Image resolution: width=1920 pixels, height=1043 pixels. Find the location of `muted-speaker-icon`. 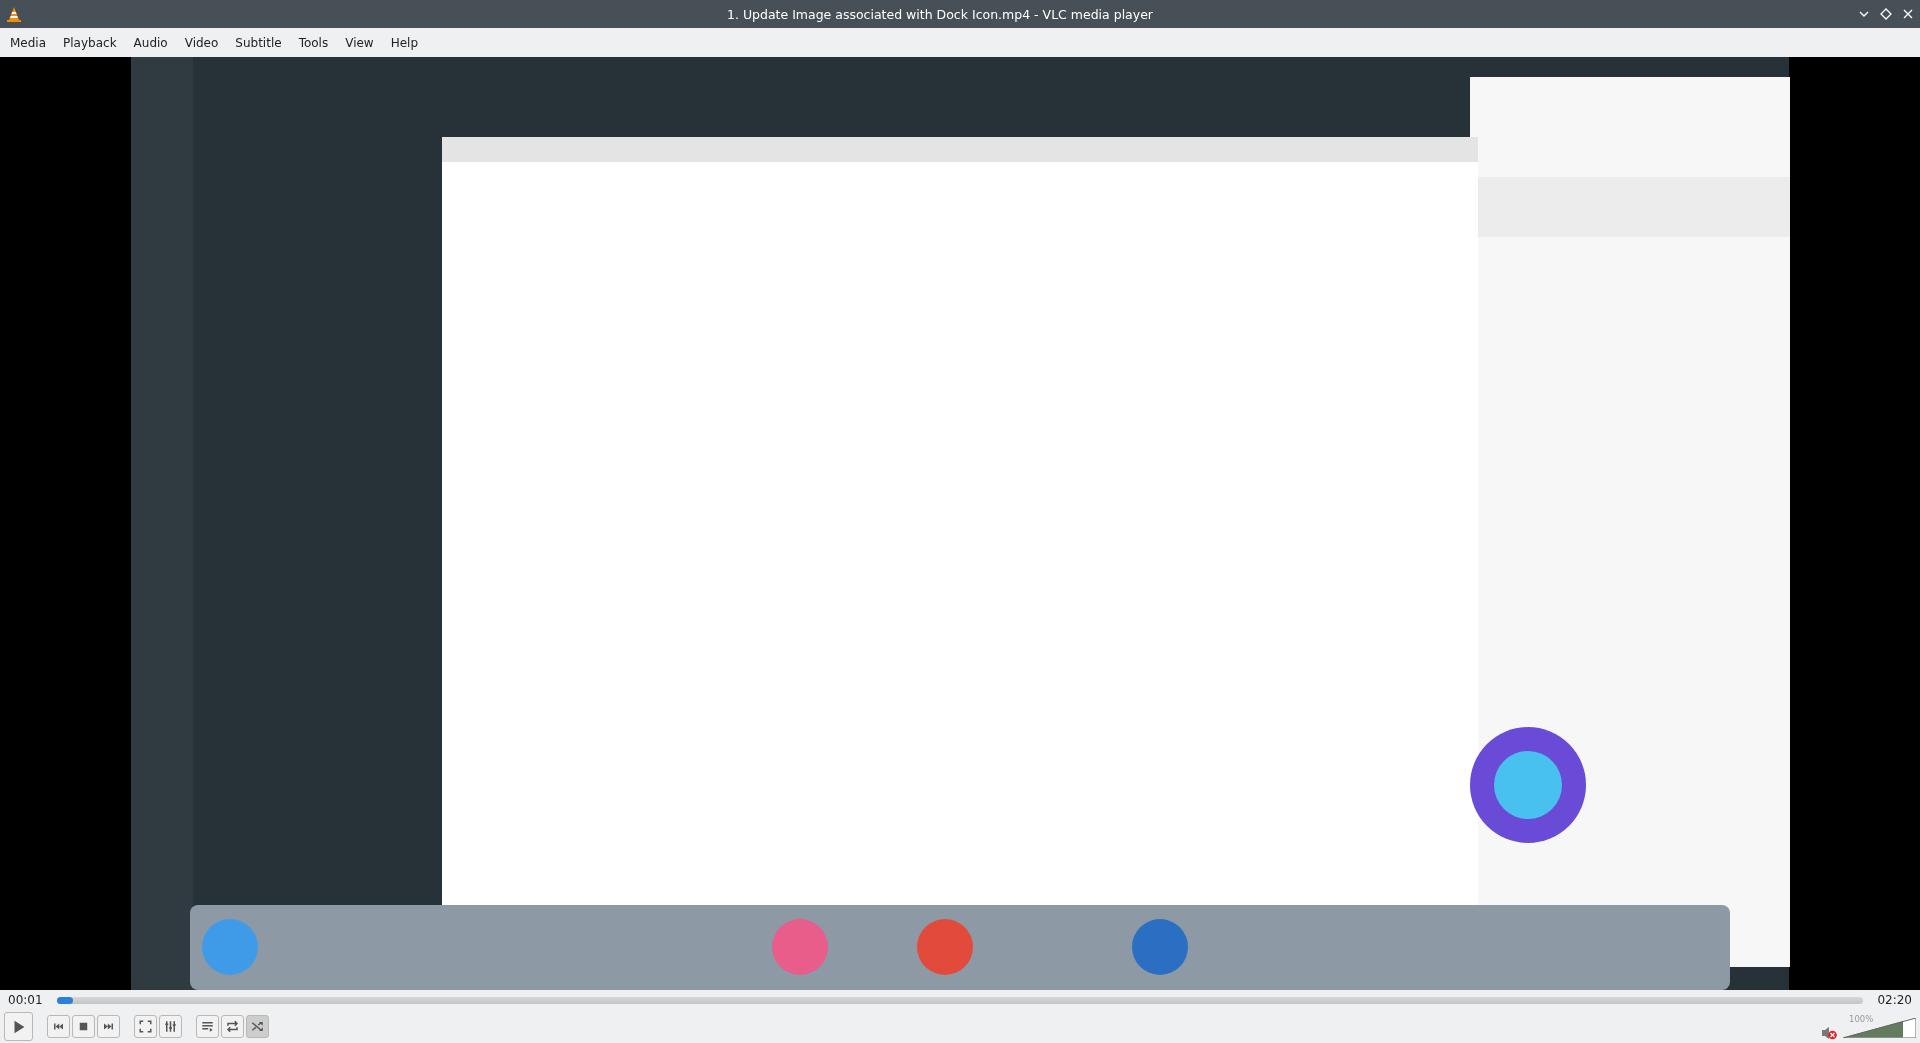

muted-speaker-icon is located at coordinates (1829, 1032).